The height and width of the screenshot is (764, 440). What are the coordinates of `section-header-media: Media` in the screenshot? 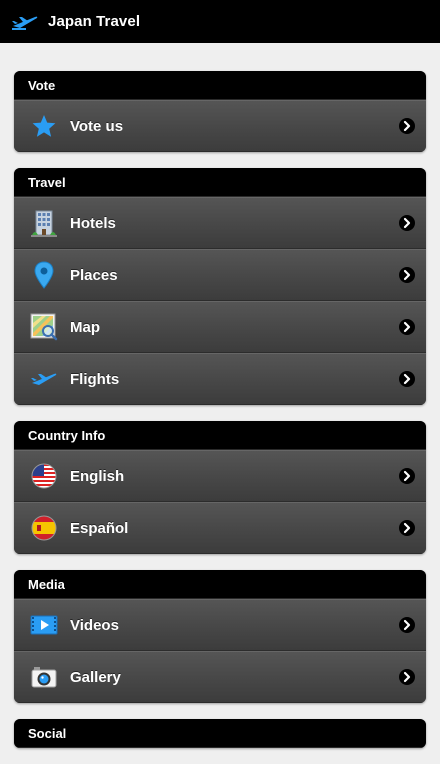 It's located at (220, 584).